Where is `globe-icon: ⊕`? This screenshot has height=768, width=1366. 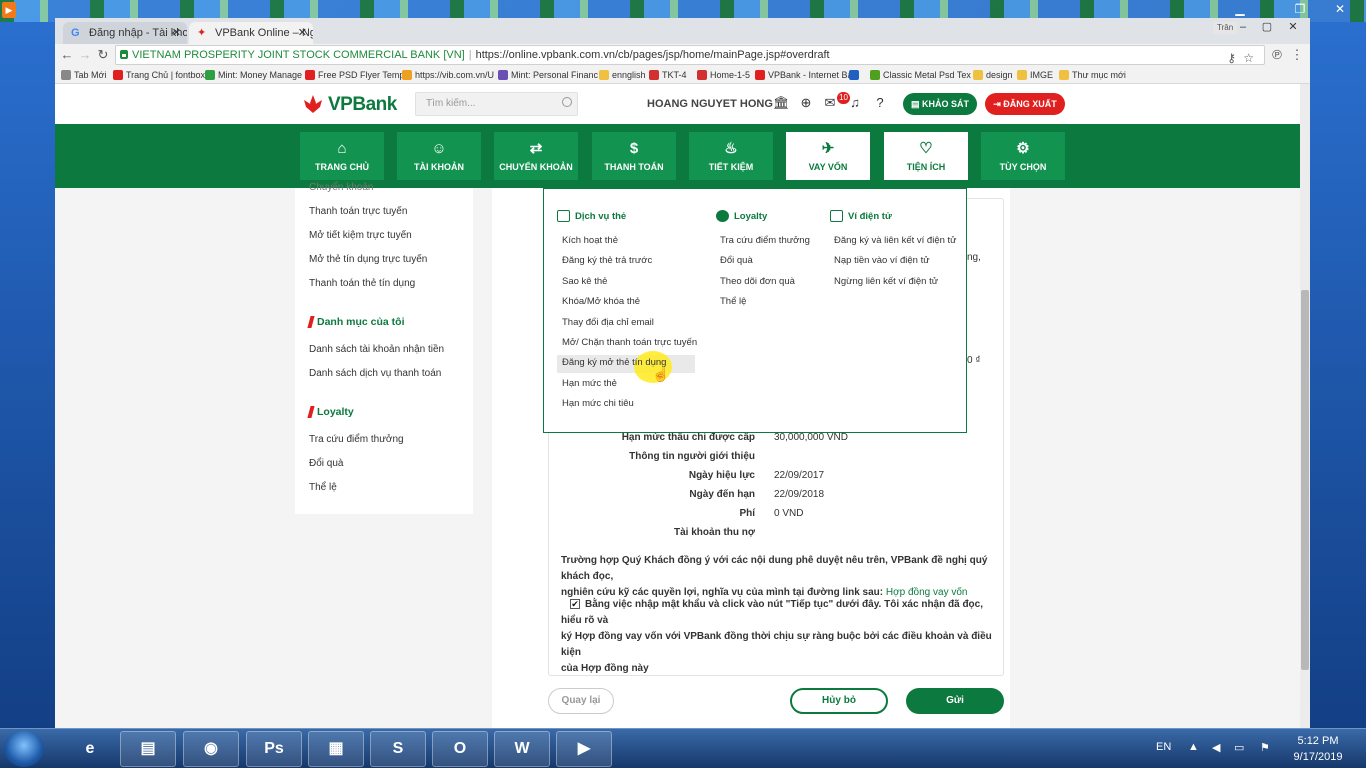
globe-icon: ⊕ is located at coordinates (806, 103).